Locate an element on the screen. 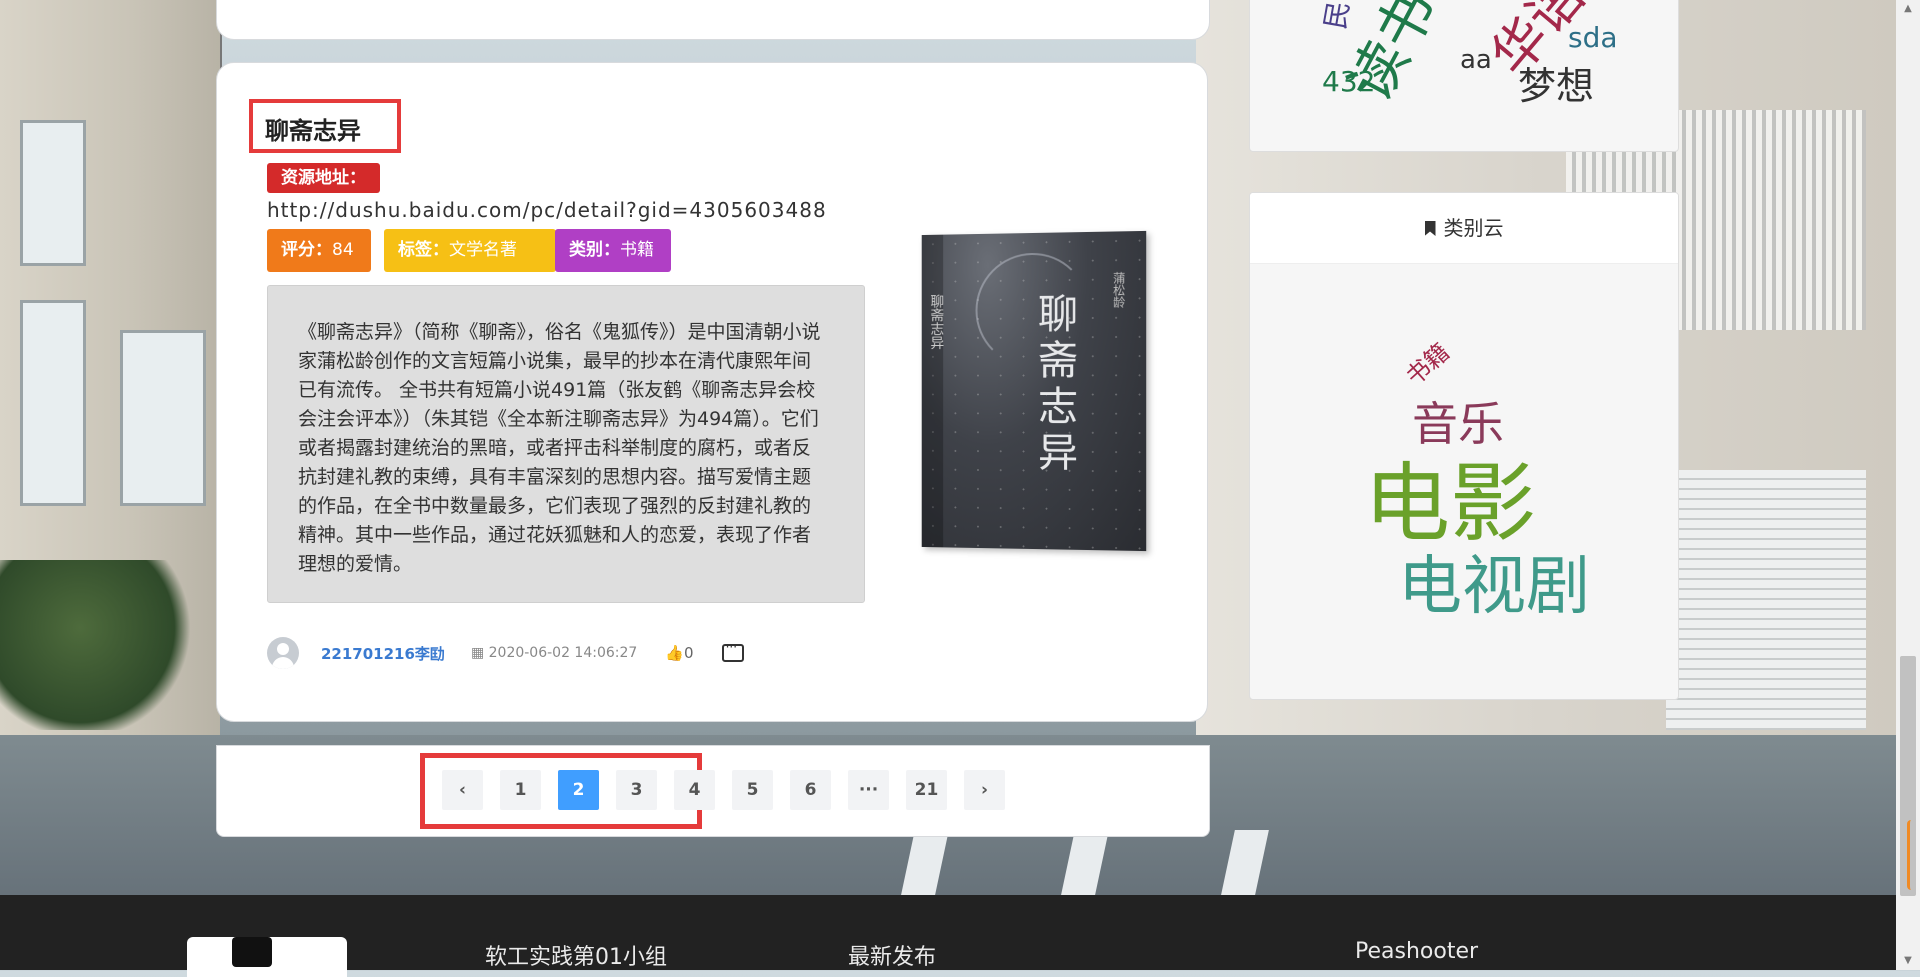 This screenshot has height=977, width=1920. previous-article-card is located at coordinates (713, 20).